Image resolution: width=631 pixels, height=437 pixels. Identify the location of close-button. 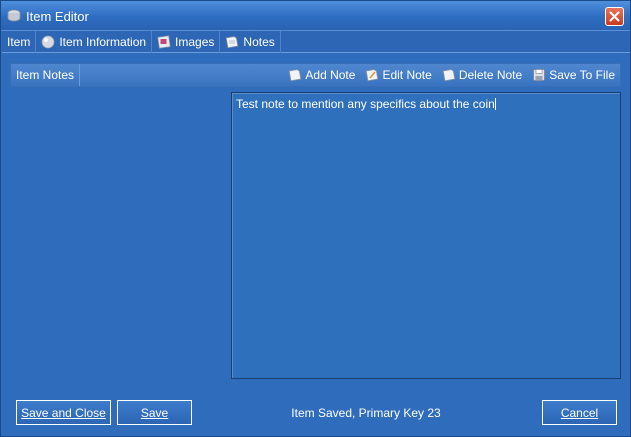
(614, 16).